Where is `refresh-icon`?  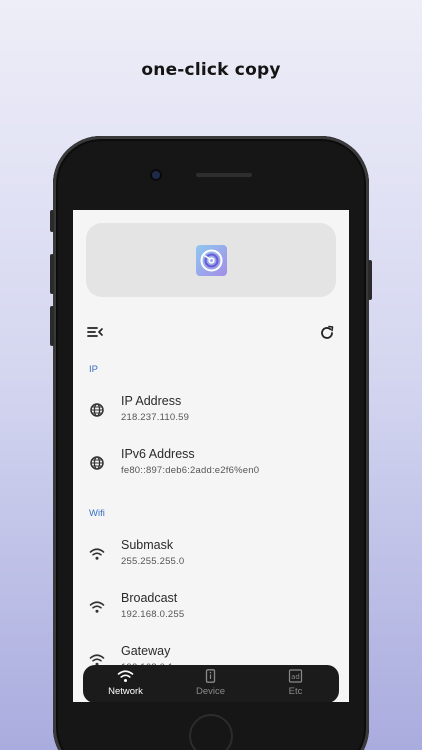 refresh-icon is located at coordinates (327, 335).